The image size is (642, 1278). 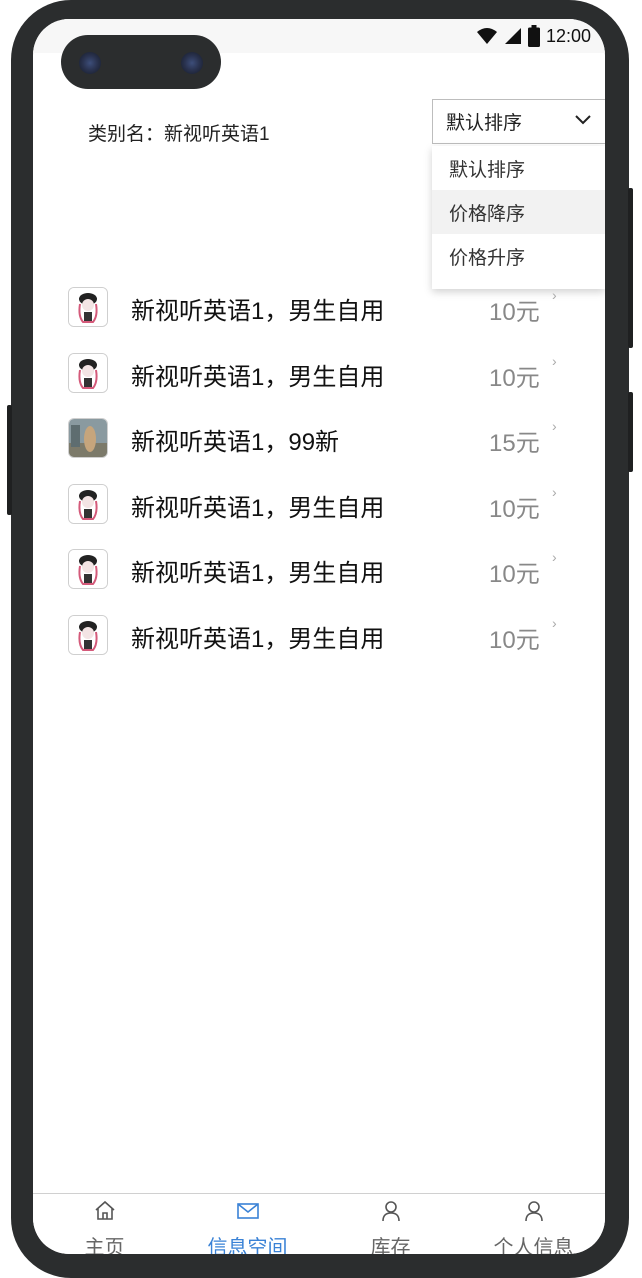 What do you see at coordinates (235, 442) in the screenshot?
I see `item-title: 新视听英语1，99新` at bounding box center [235, 442].